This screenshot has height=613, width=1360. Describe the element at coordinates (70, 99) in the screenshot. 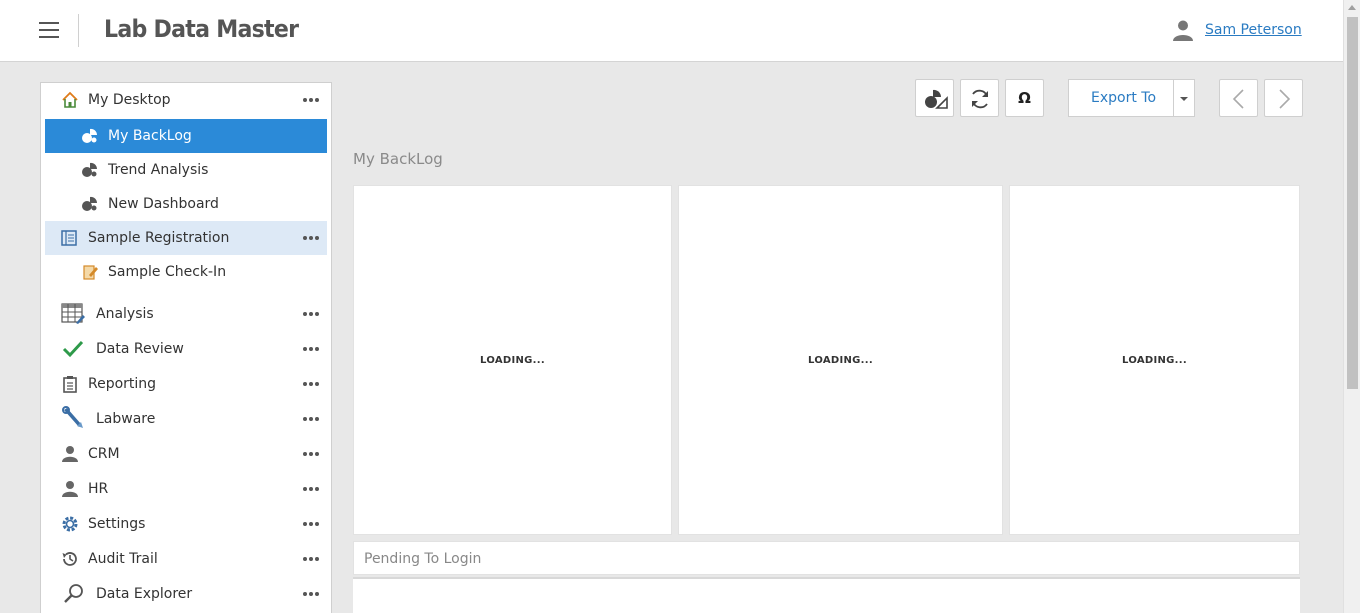

I see `home-icon` at that location.